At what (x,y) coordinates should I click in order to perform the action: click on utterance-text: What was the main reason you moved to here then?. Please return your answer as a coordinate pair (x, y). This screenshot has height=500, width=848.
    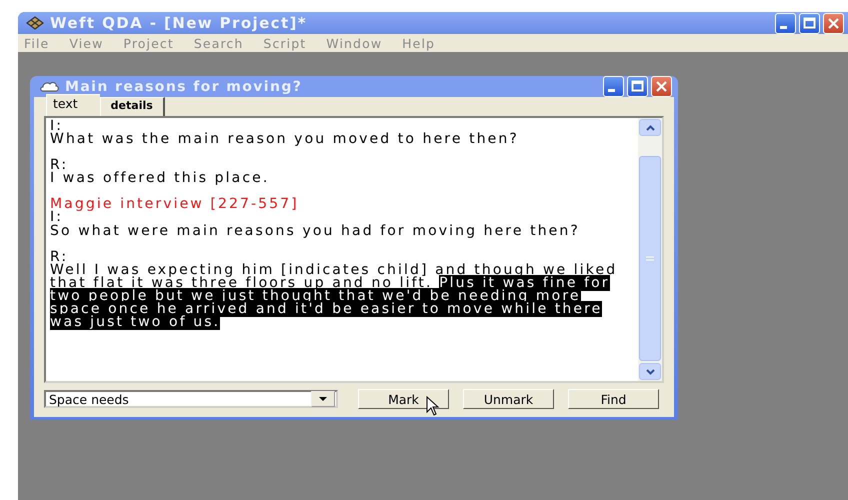
    Looking at the image, I should click on (285, 139).